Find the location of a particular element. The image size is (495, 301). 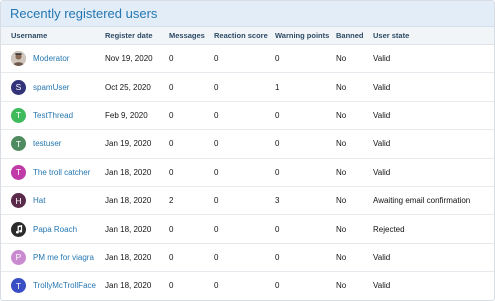

username-link: PM me for viagra is located at coordinates (63, 257).